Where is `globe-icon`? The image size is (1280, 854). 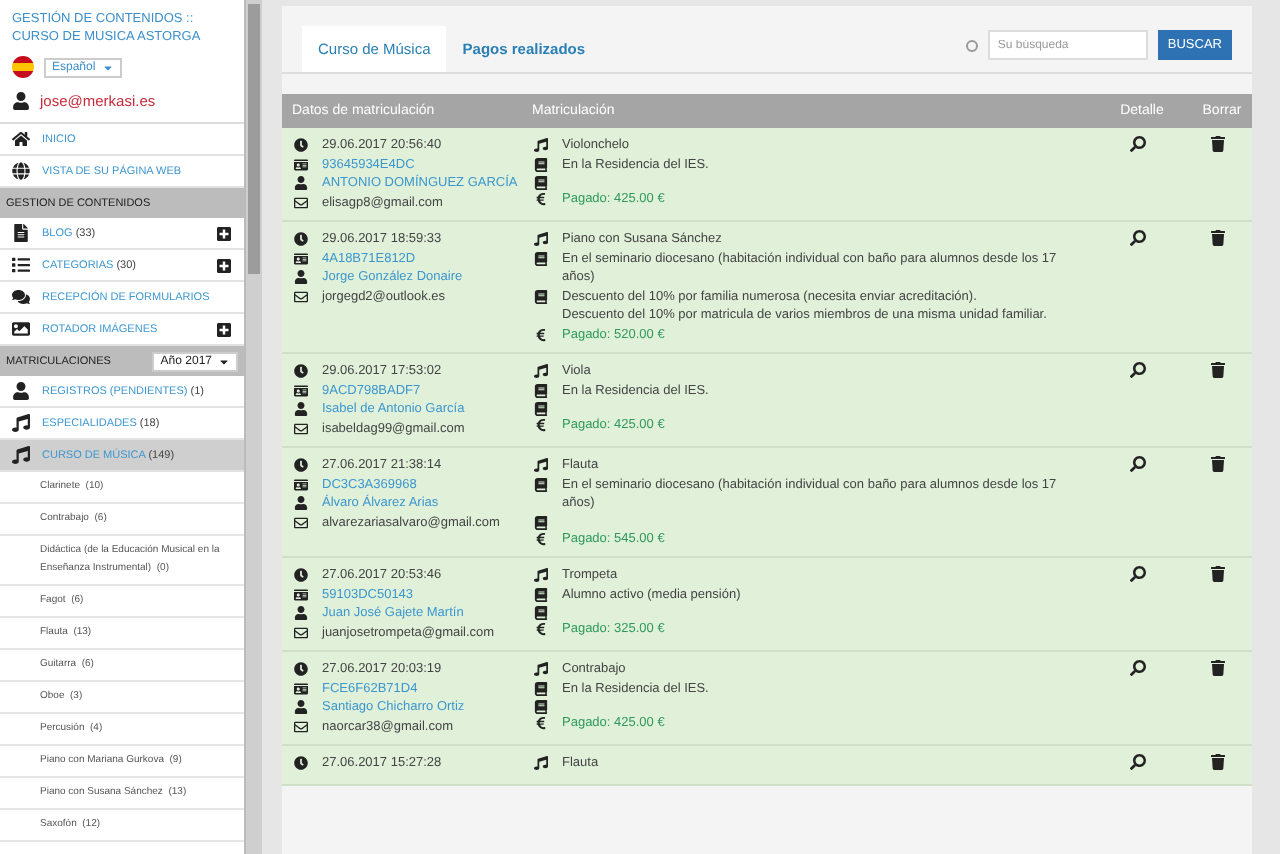
globe-icon is located at coordinates (21, 171).